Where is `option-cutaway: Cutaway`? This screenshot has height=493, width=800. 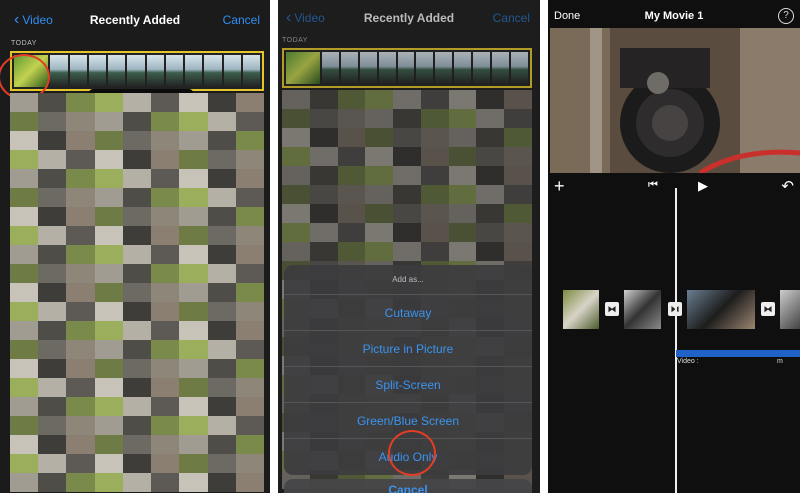
option-cutaway: Cutaway is located at coordinates (408, 313).